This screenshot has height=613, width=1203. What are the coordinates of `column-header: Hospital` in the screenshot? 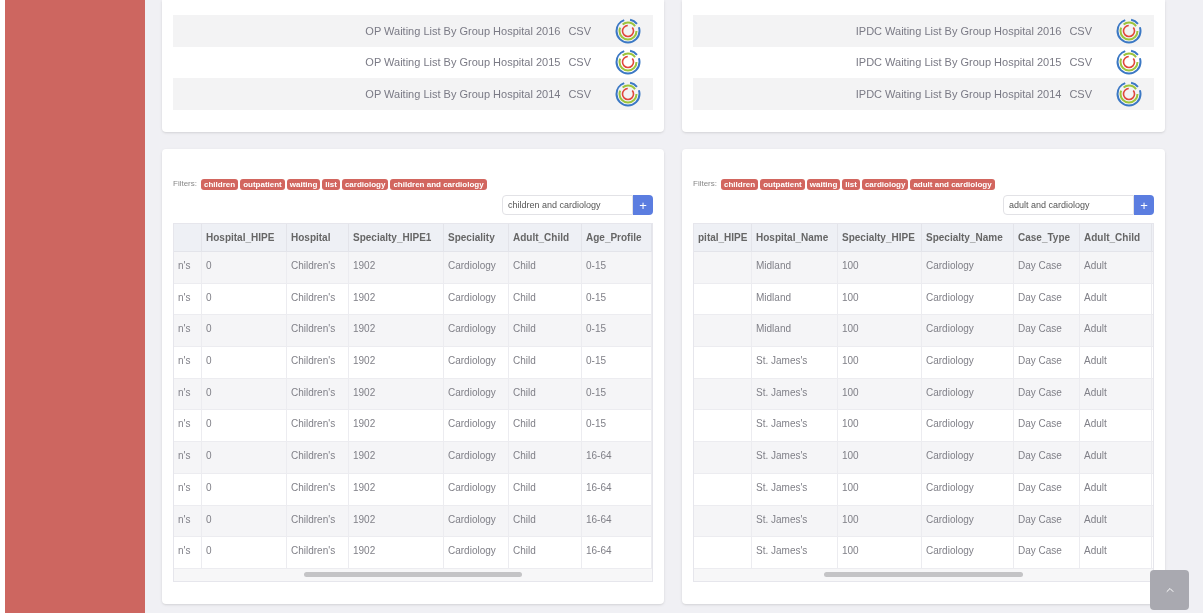 It's located at (311, 237).